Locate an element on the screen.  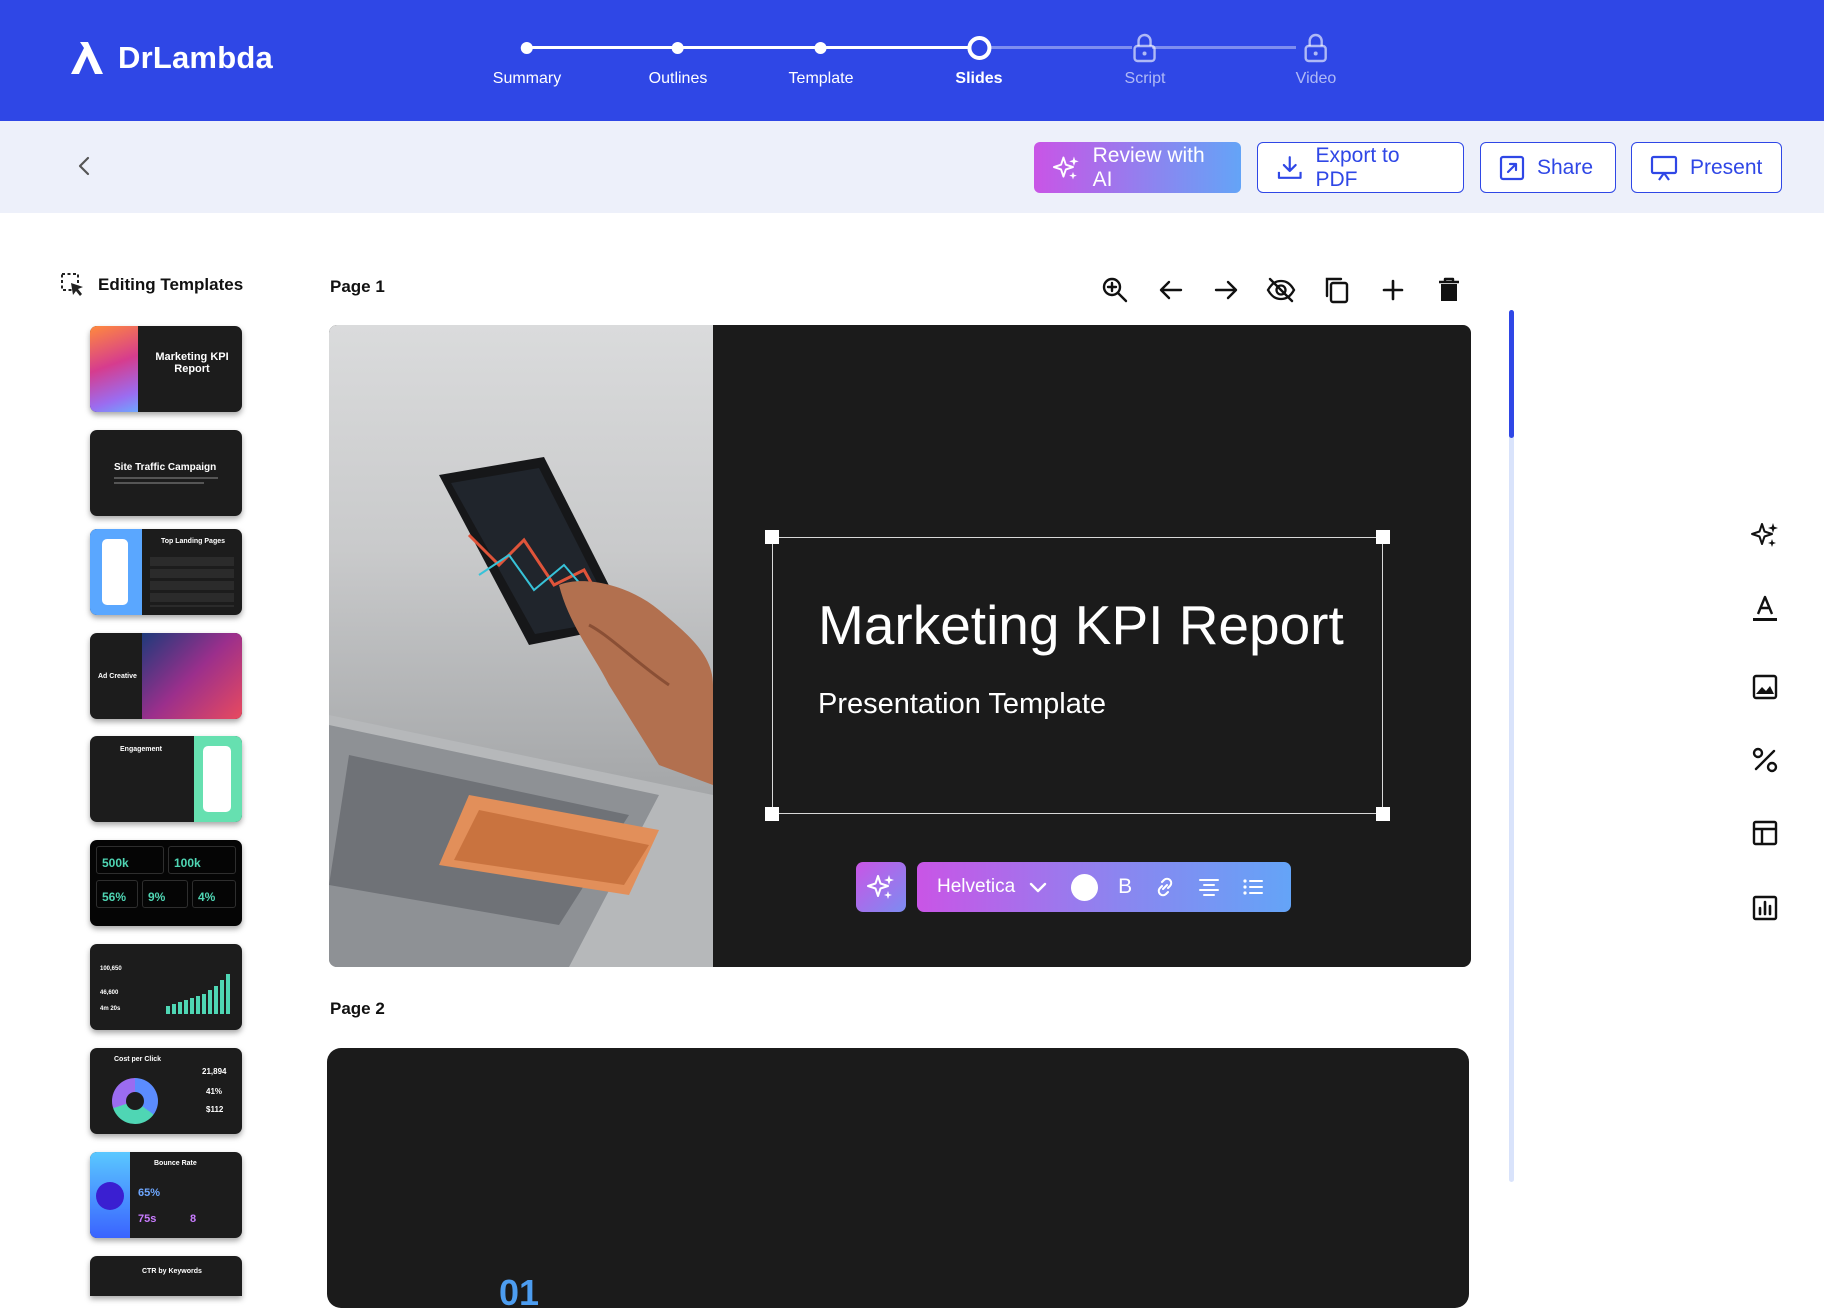
share-label: Share is located at coordinates (1565, 167).